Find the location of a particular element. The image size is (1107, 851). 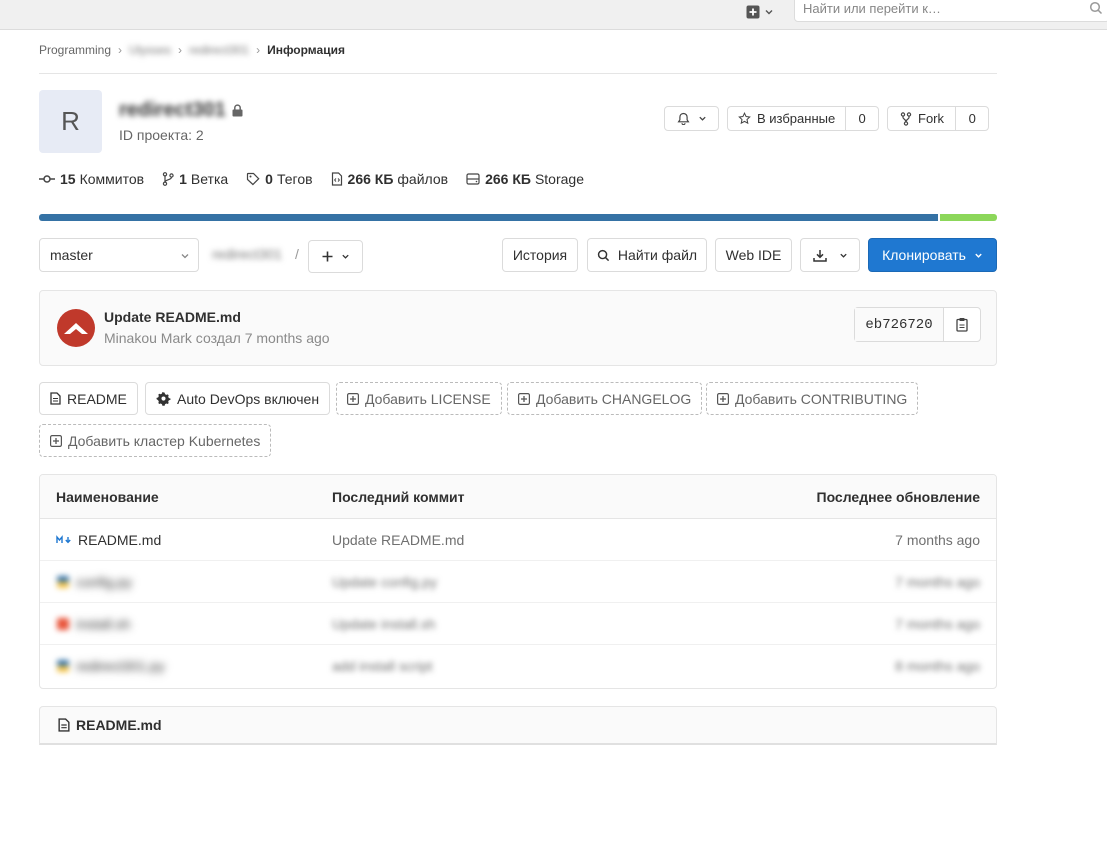

clipboard-icon is located at coordinates (962, 325).